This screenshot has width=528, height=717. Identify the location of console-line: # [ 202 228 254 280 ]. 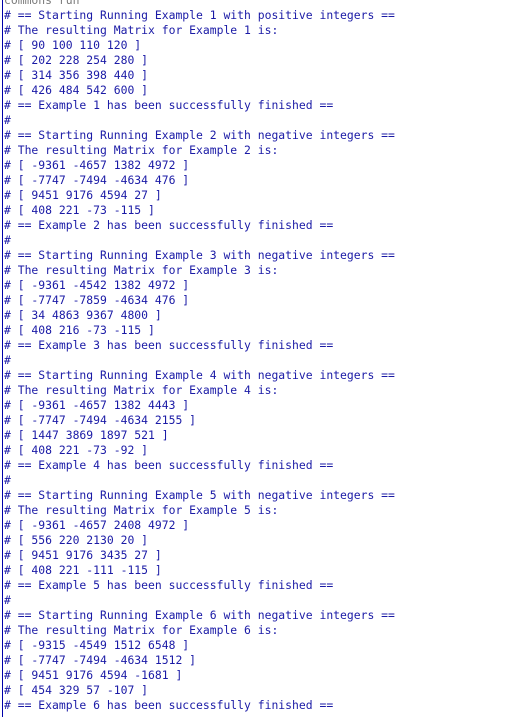
(76, 60).